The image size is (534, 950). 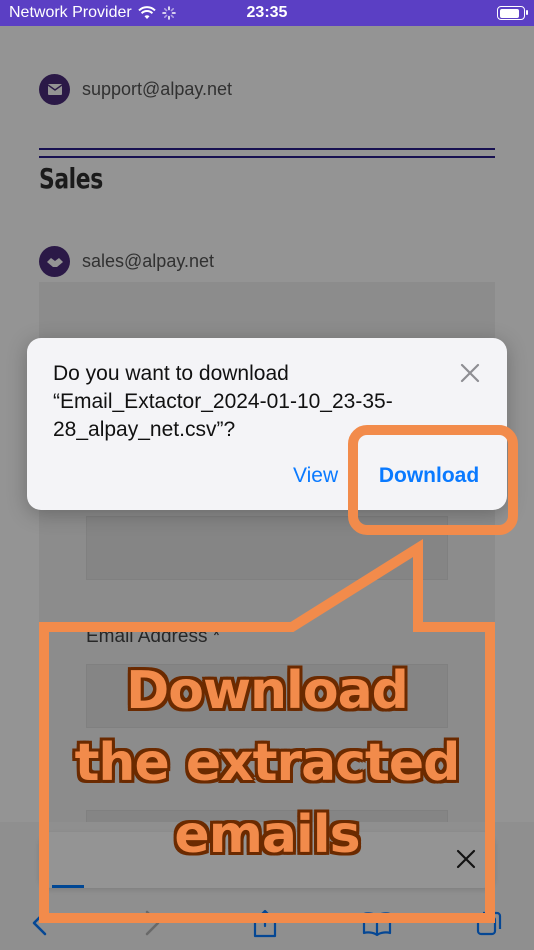 I want to click on battery-icon, so click(x=512, y=13).